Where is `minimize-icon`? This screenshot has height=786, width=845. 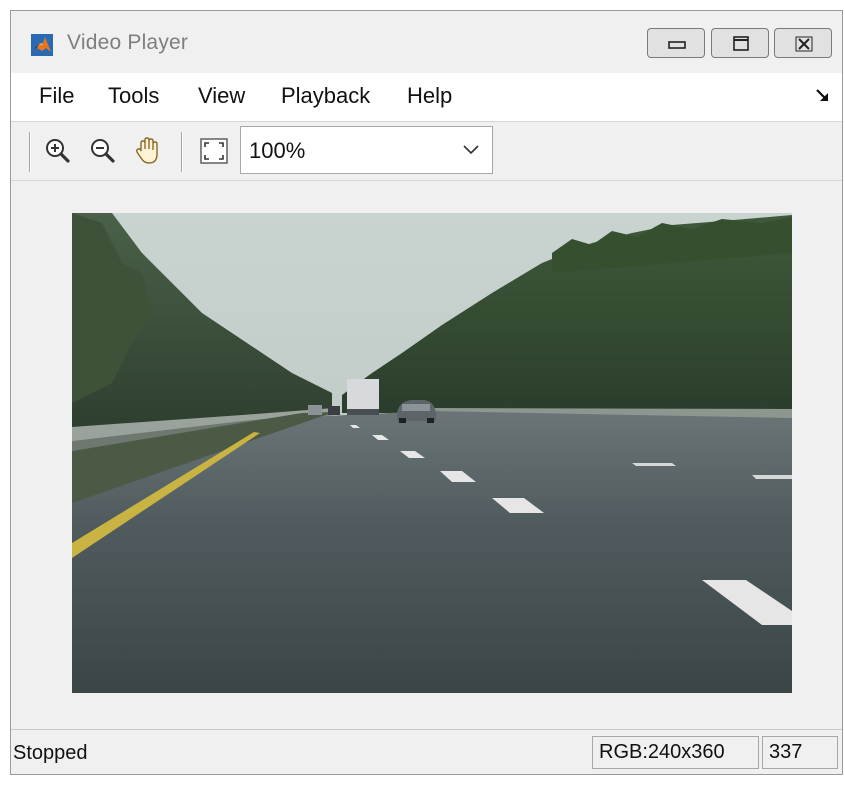 minimize-icon is located at coordinates (677, 45).